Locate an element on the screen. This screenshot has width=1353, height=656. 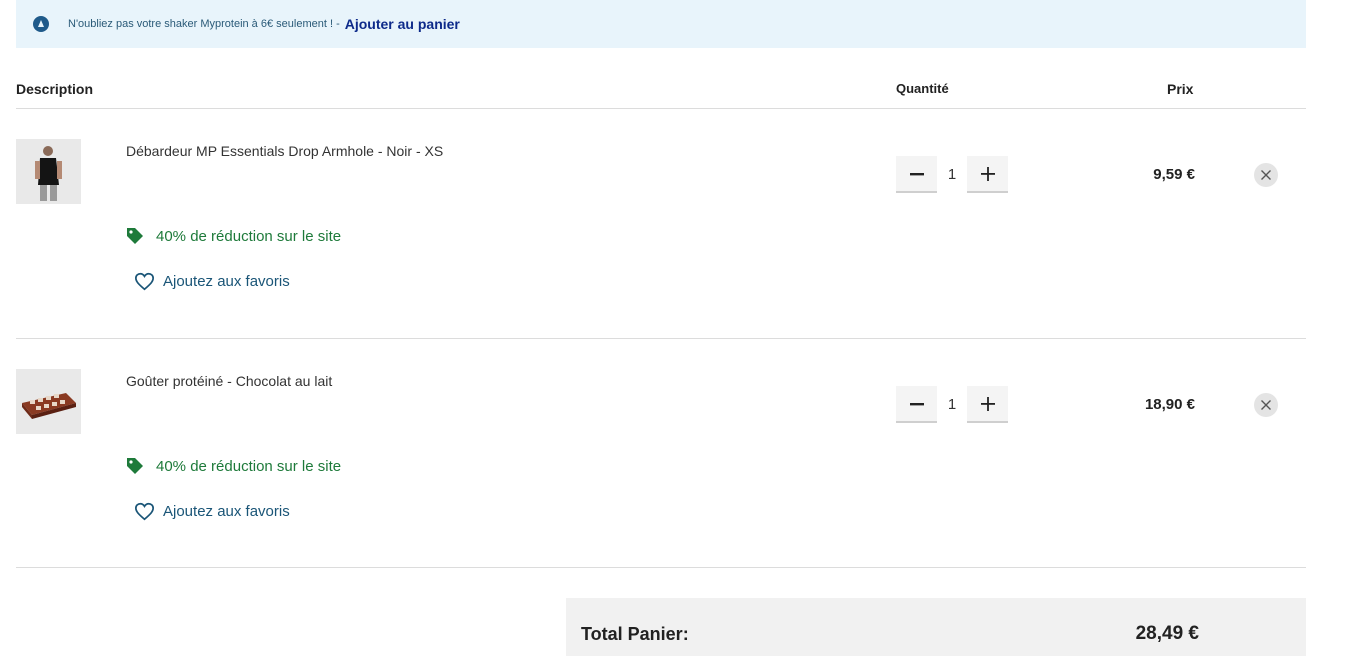
total-label: Total Panier: is located at coordinates (635, 634).